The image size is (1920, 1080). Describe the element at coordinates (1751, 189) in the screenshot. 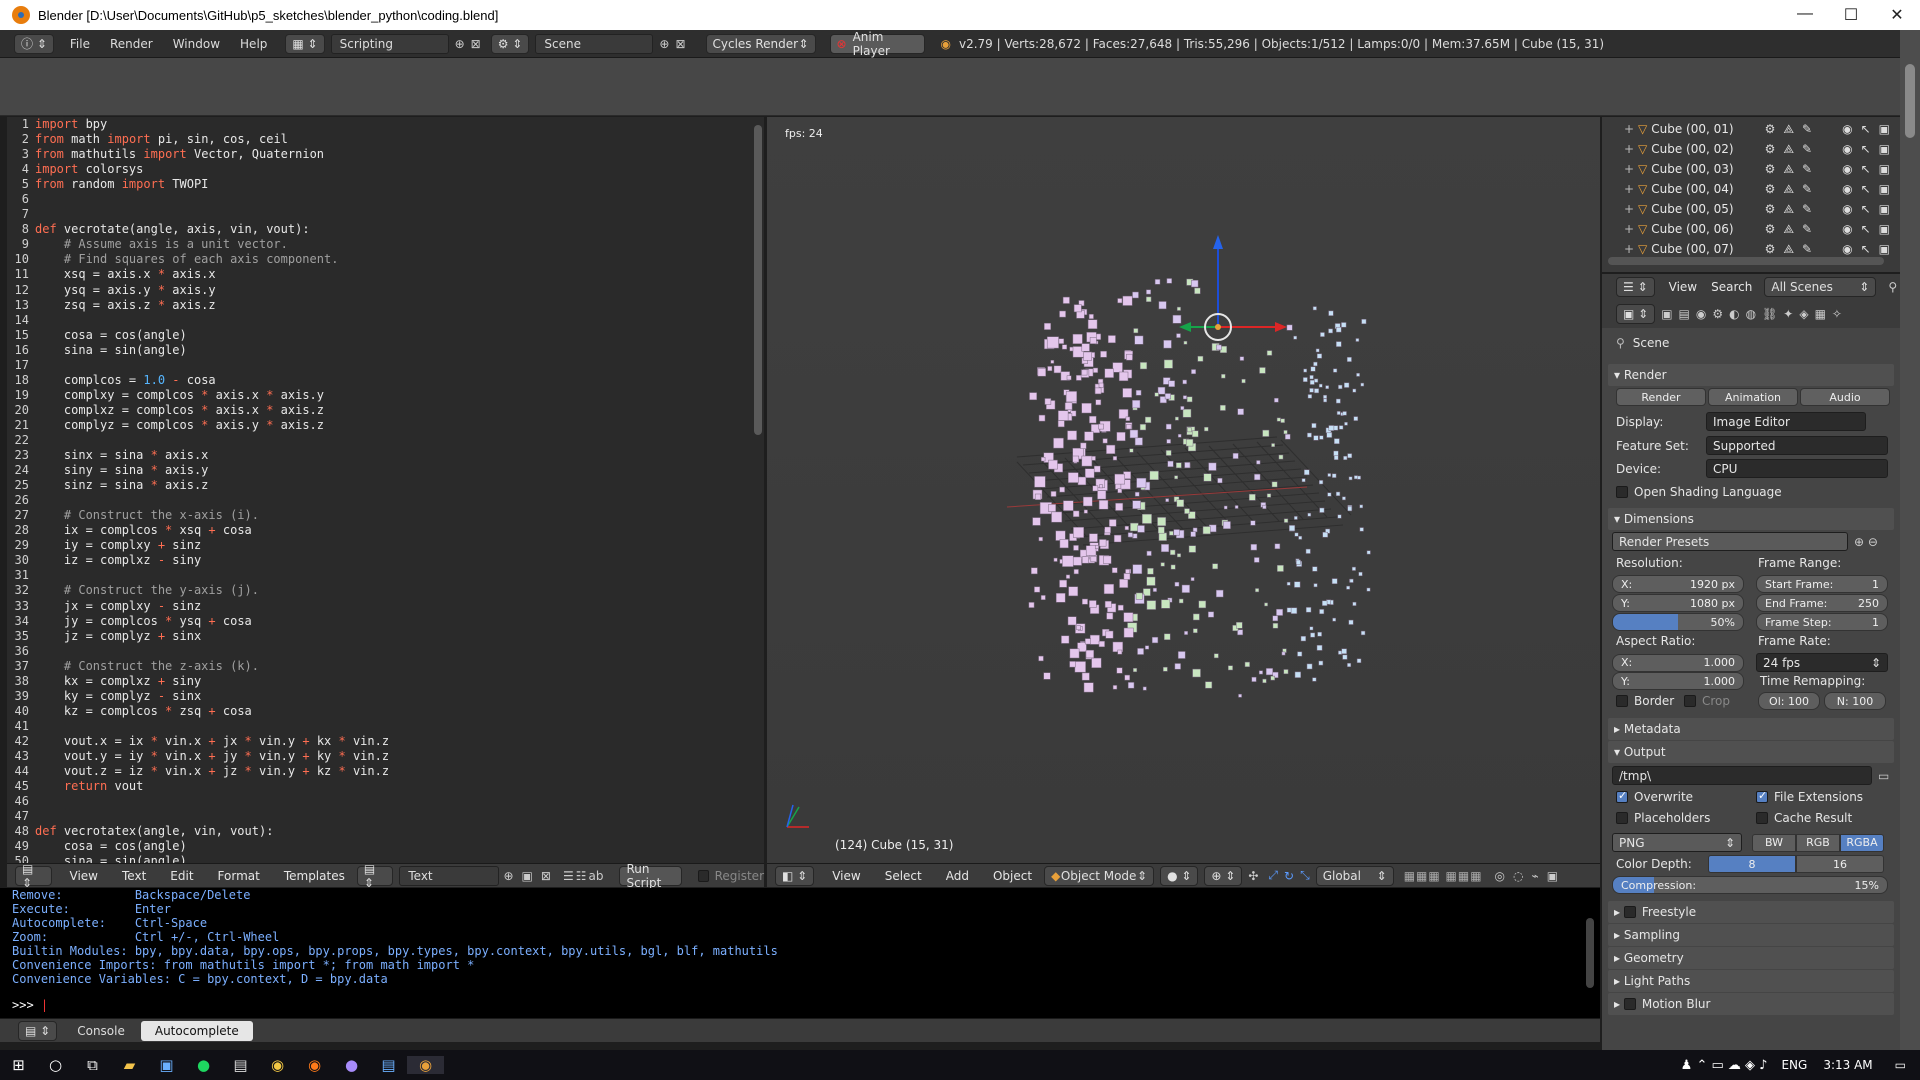

I see `outliner-item: + ▽ Cube (00, 04) ⚙ ⟁ ✎ ◉ ↖ ▣` at that location.